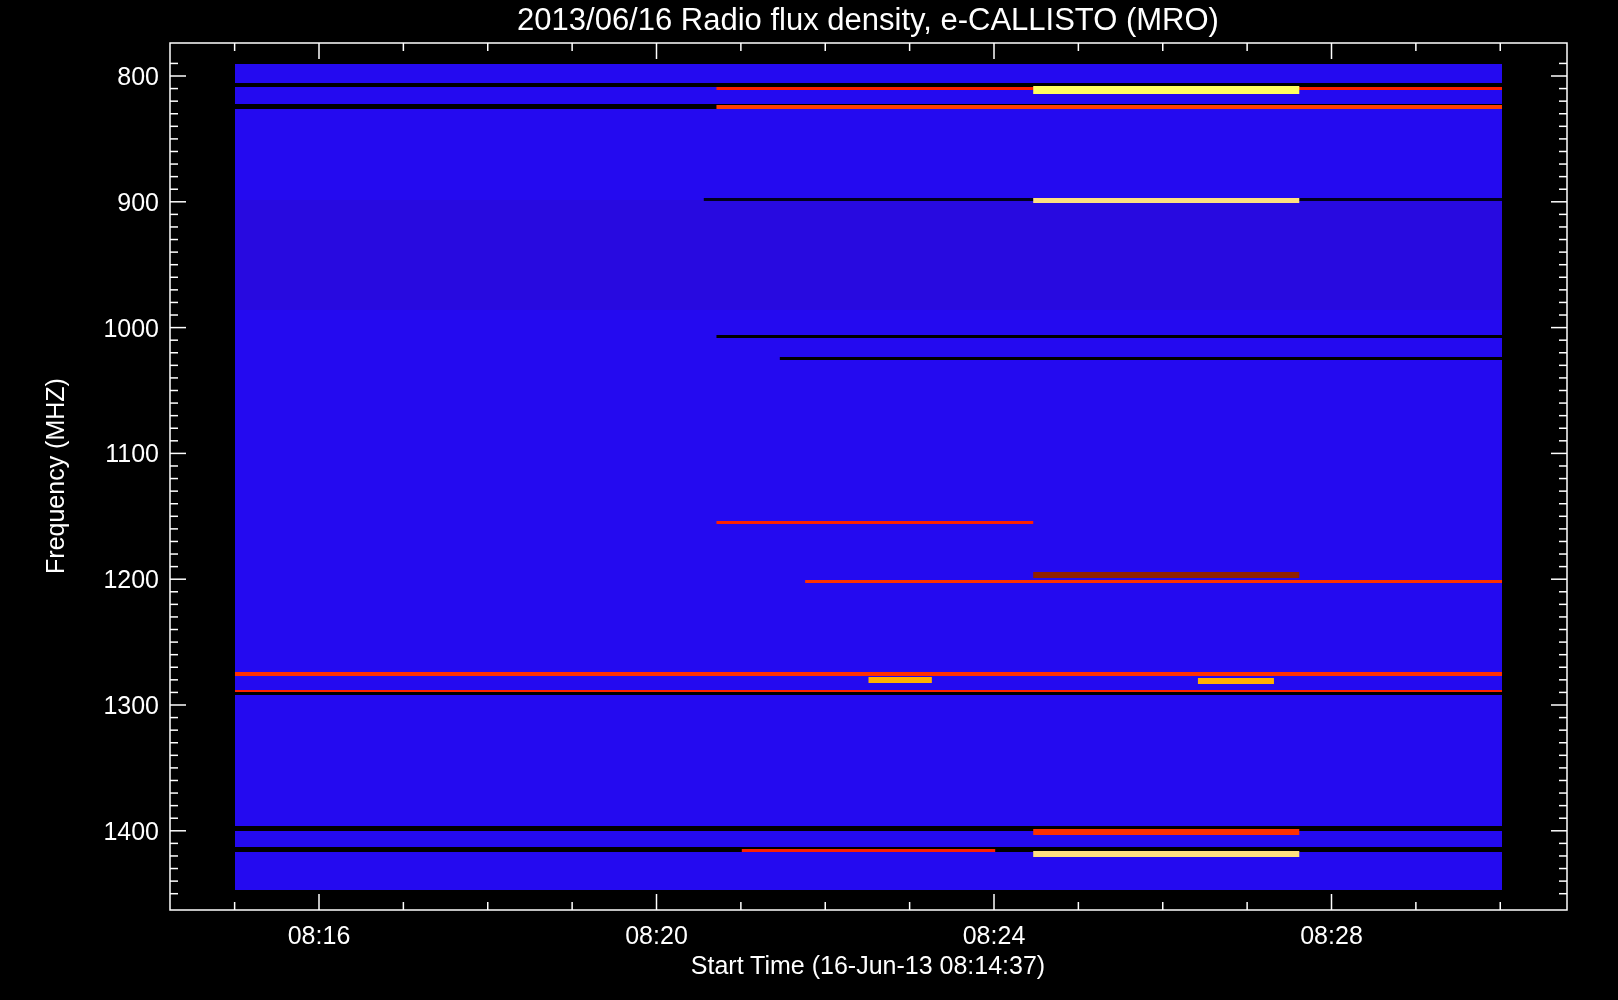  What do you see at coordinates (132, 453) in the screenshot?
I see `y-tick-label: 1100` at bounding box center [132, 453].